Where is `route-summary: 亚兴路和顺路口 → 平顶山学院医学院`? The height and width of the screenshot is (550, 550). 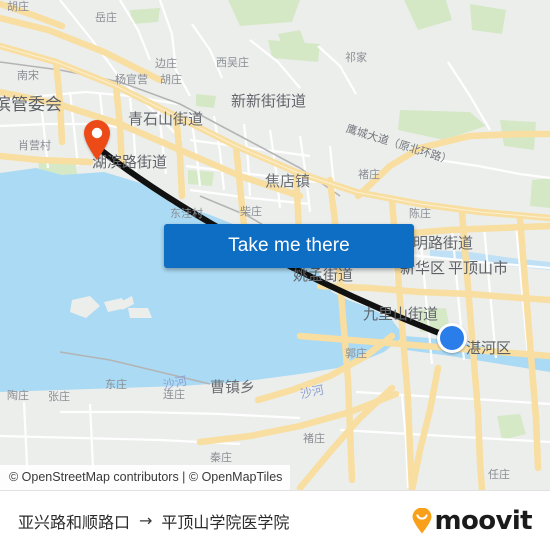
route-summary: 亚兴路和顺路口 → 平顶山学院医学院 is located at coordinates (153, 521).